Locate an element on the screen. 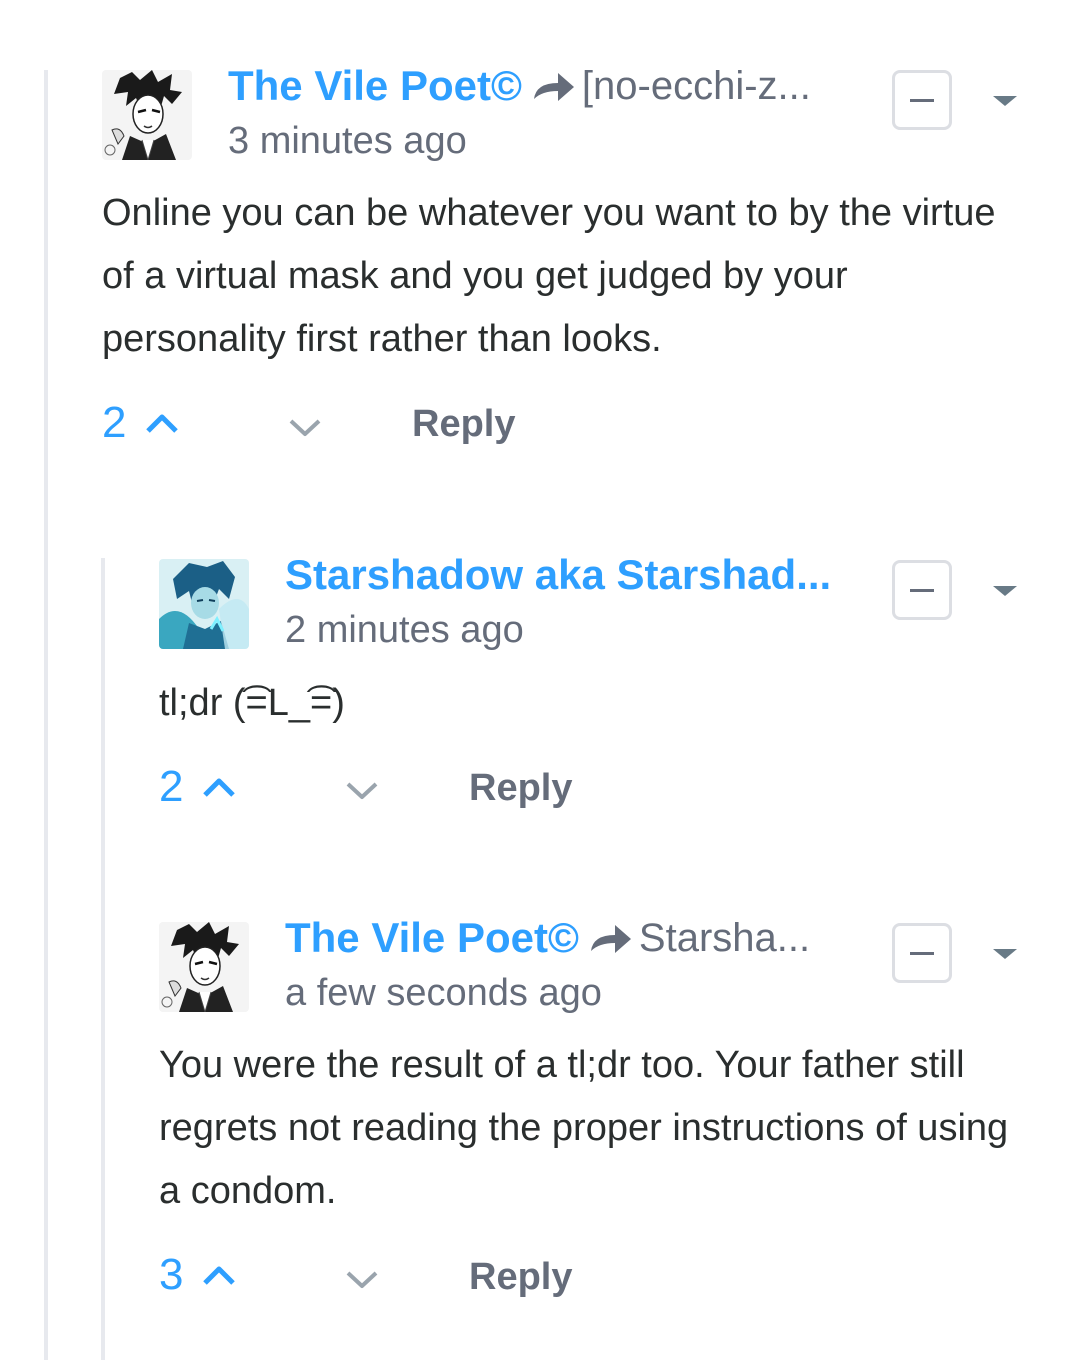  timestamp: 3 minutes ago is located at coordinates (347, 141).